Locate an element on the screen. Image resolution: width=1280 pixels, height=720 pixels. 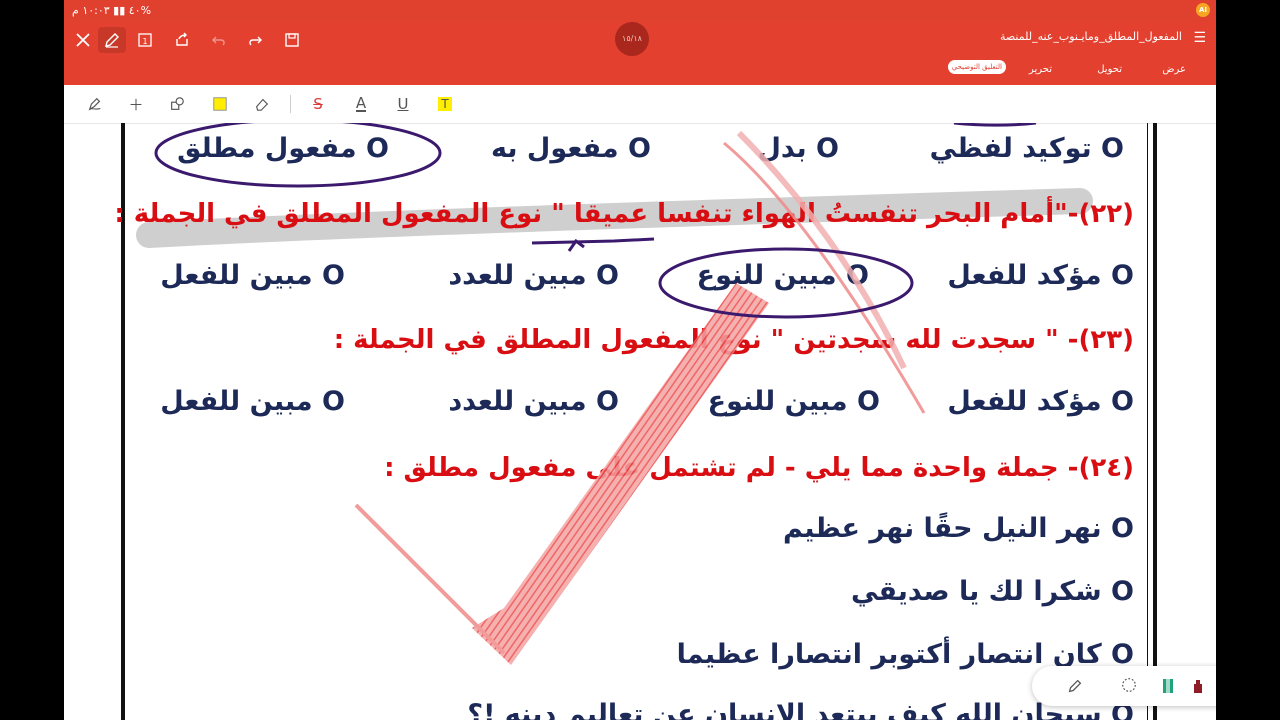
status-bar: %٤٠ ▮▮ ١٠:٠٣ م AI is located at coordinates (640, 11).